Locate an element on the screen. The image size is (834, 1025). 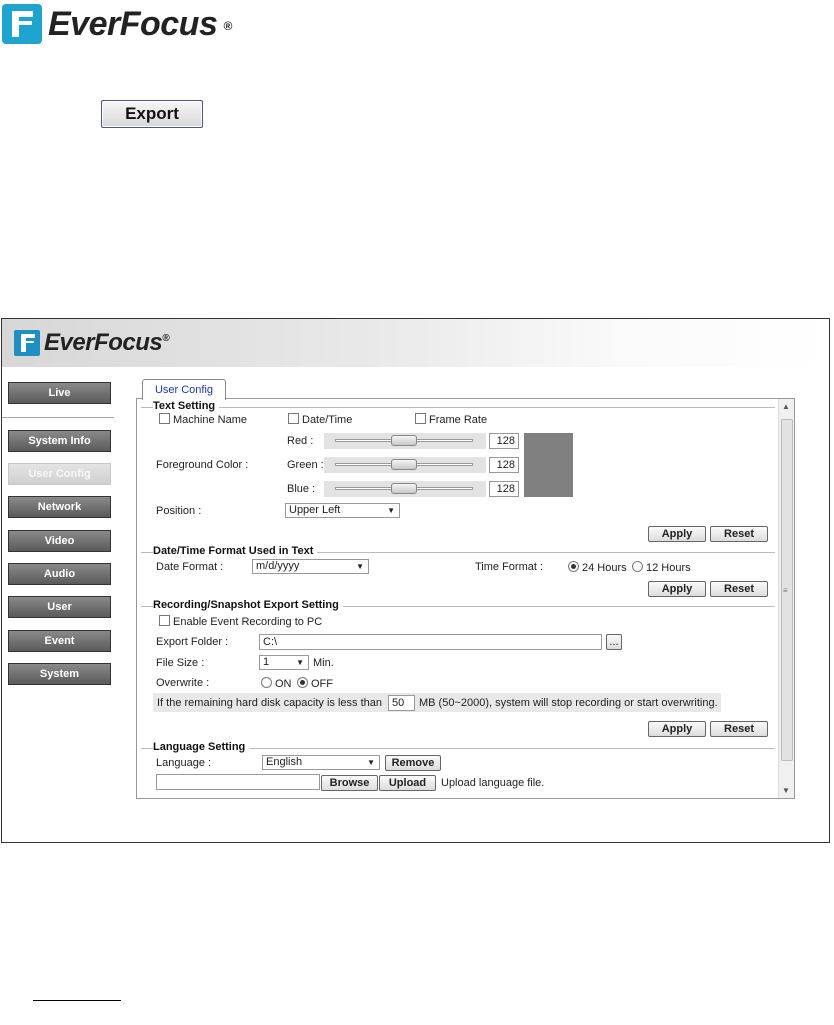
color-preview-swatch is located at coordinates (548, 465).